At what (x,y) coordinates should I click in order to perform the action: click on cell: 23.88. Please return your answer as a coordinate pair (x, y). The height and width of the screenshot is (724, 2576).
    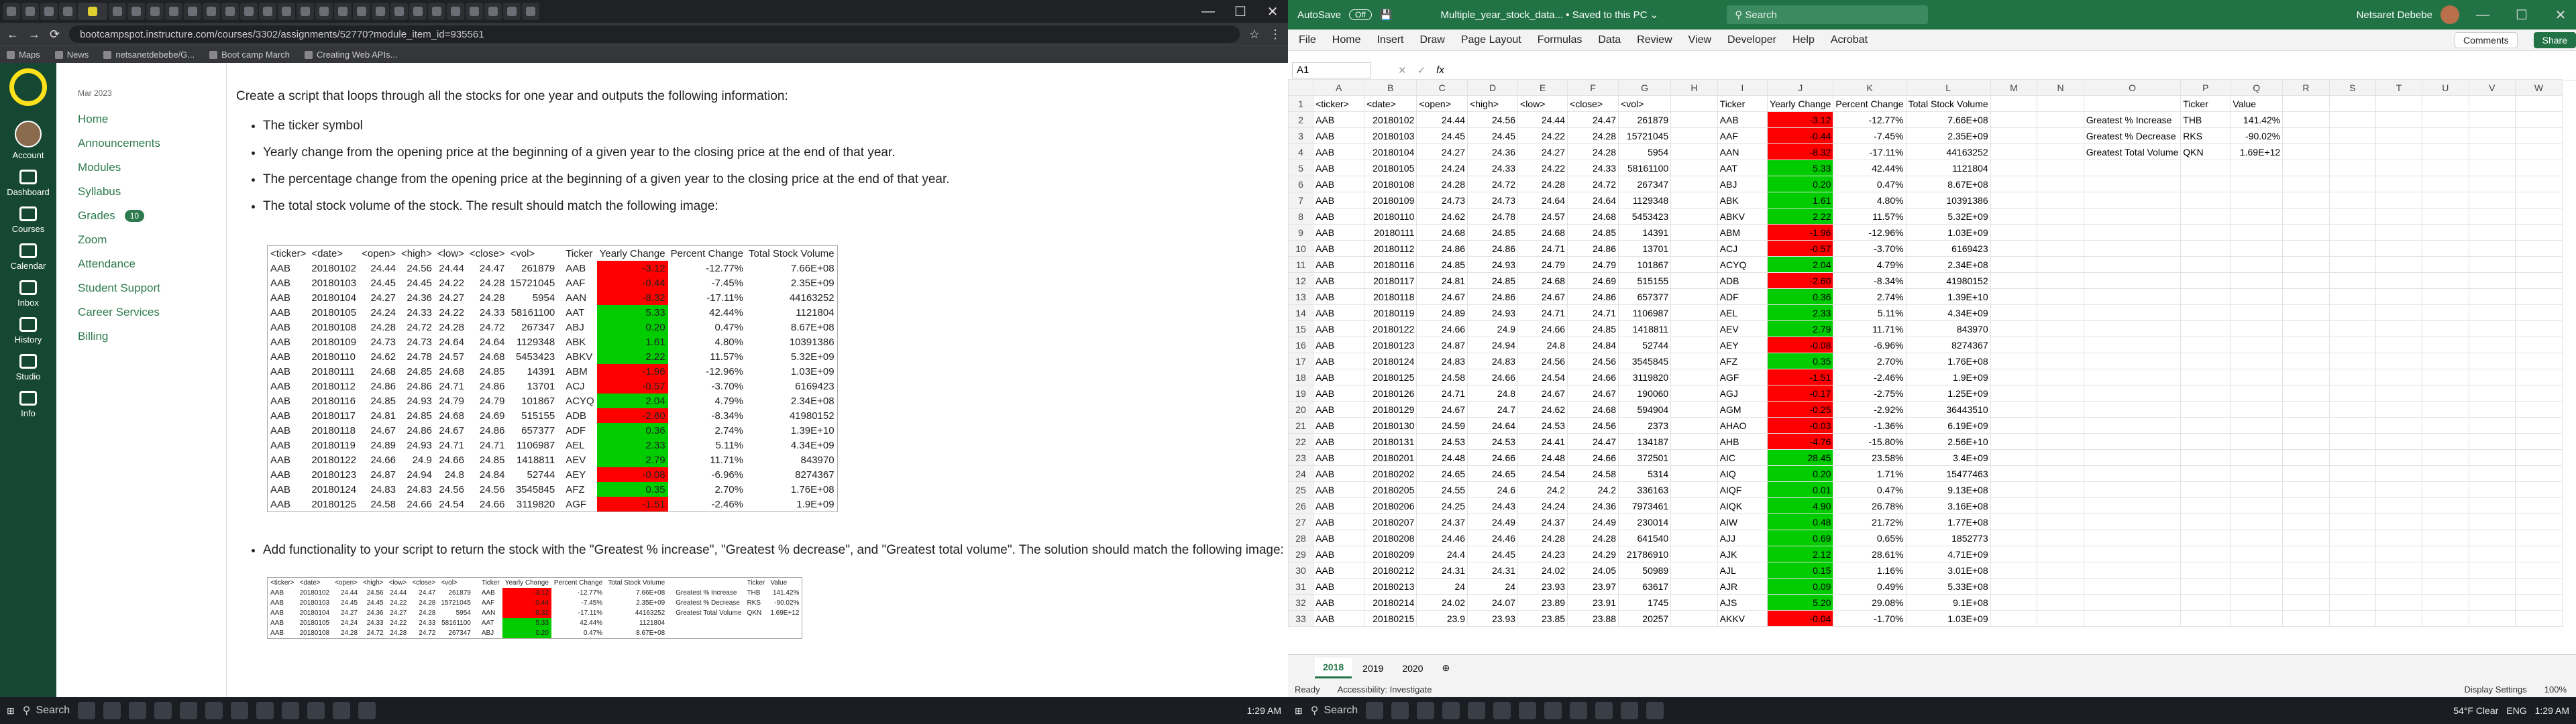
    Looking at the image, I should click on (1593, 618).